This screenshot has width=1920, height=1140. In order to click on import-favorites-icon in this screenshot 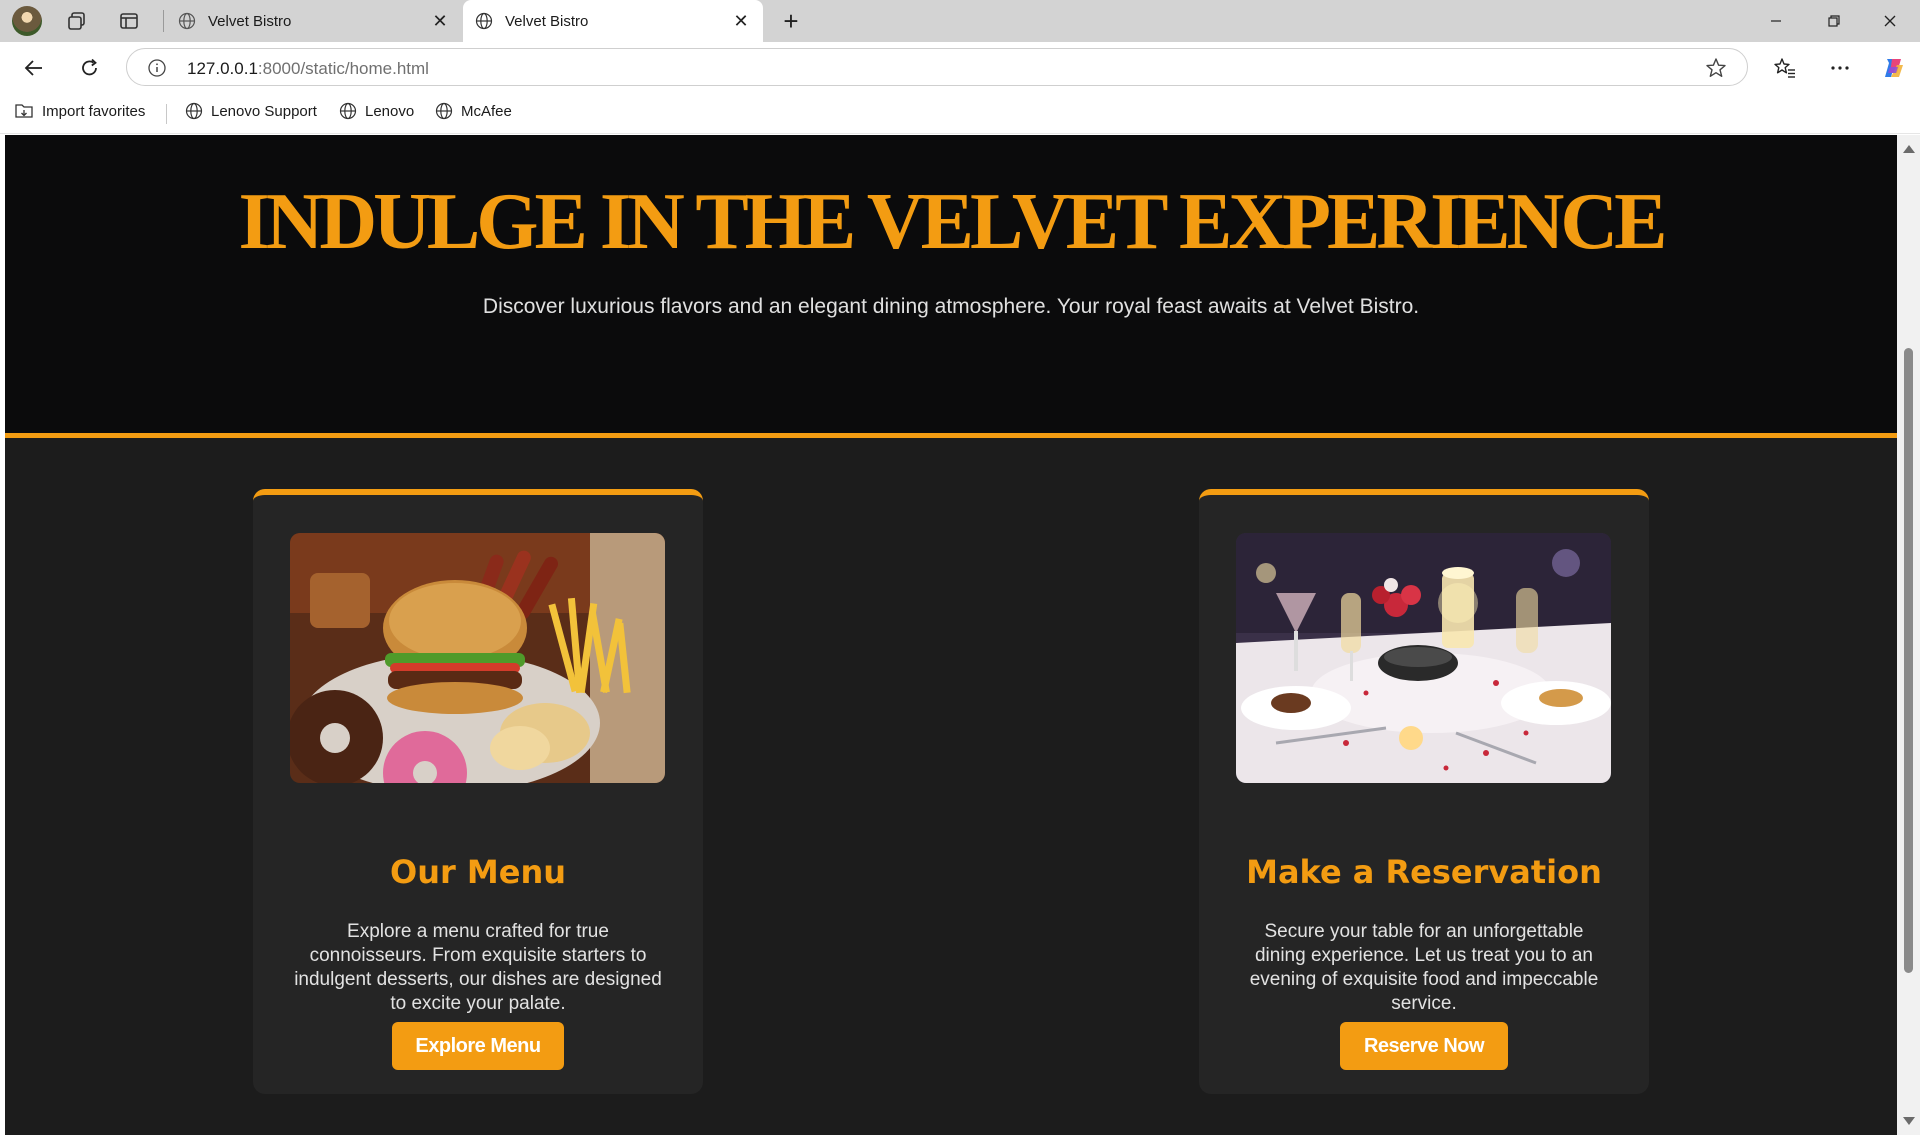, I will do `click(24, 111)`.